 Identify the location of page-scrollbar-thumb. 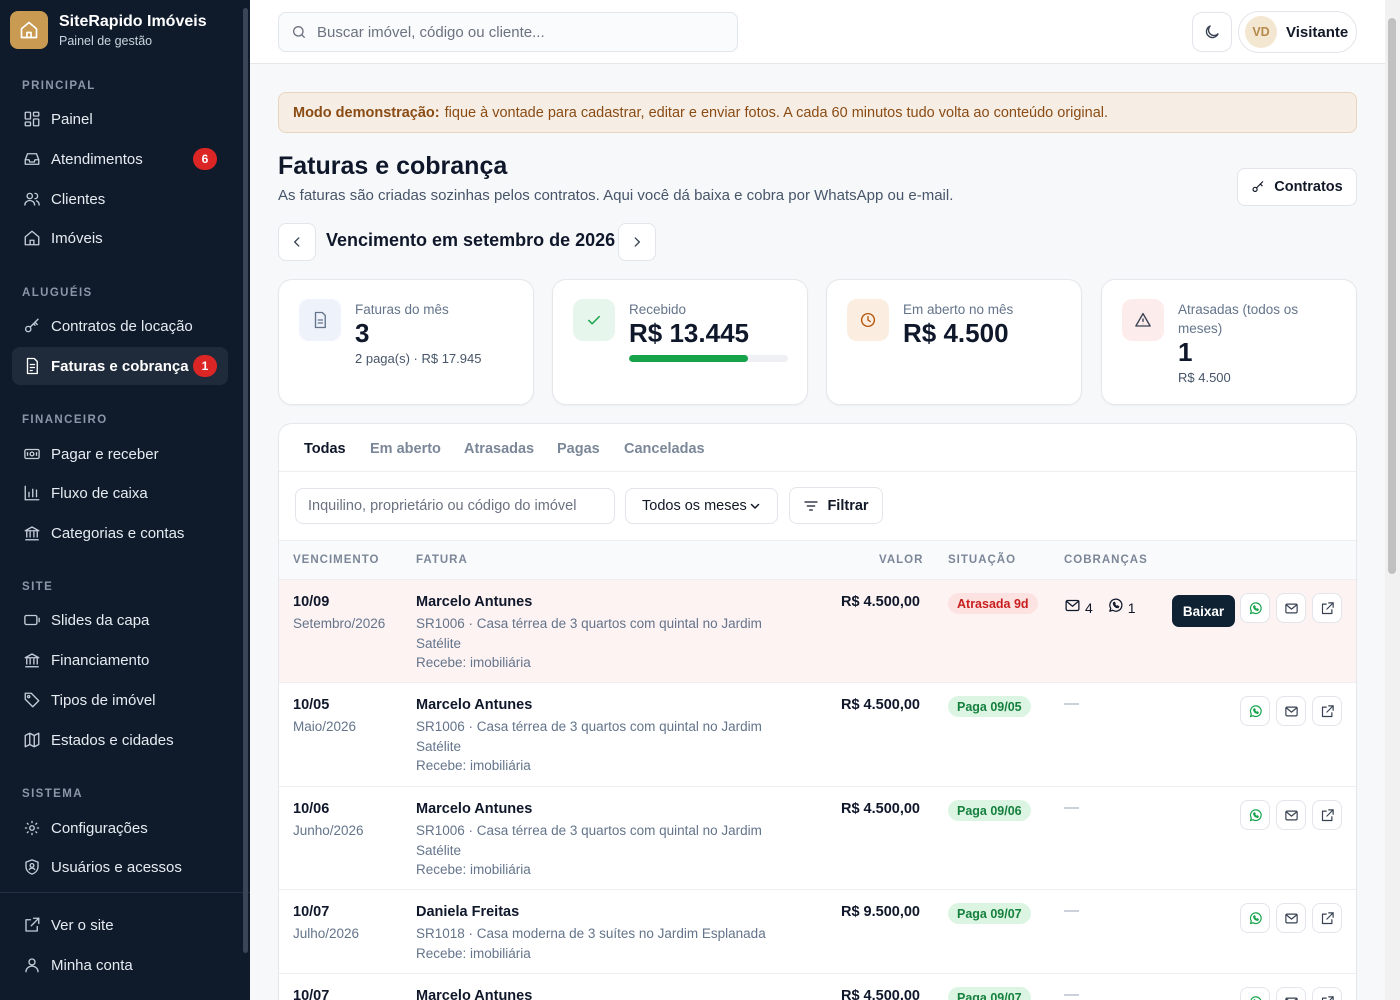
(1392, 296).